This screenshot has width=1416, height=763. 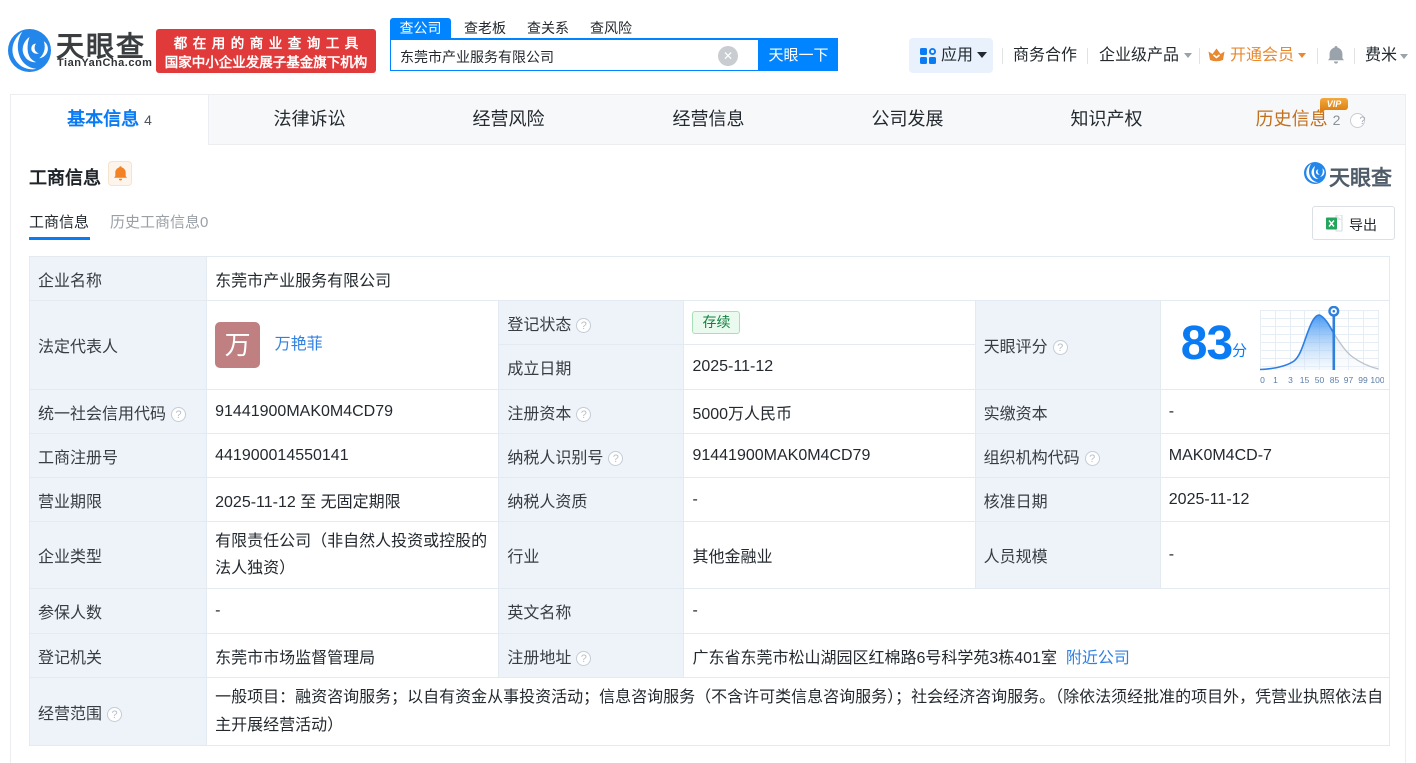 What do you see at coordinates (1335, 379) in the screenshot?
I see `svg-text: 85` at bounding box center [1335, 379].